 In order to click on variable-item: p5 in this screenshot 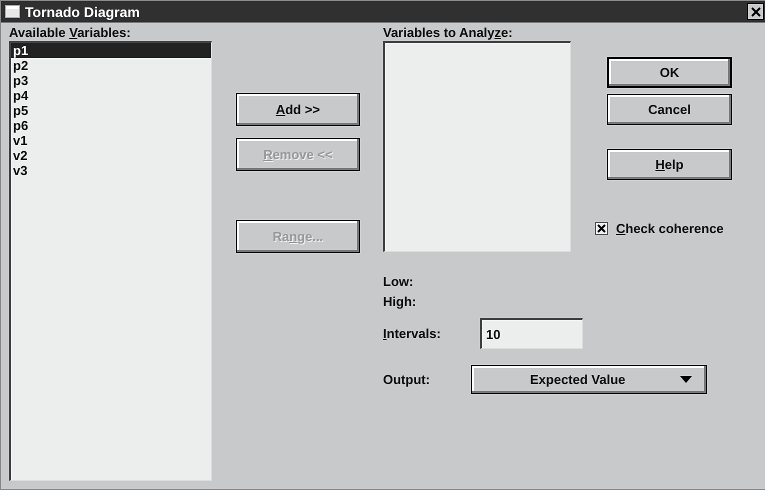, I will do `click(111, 110)`.